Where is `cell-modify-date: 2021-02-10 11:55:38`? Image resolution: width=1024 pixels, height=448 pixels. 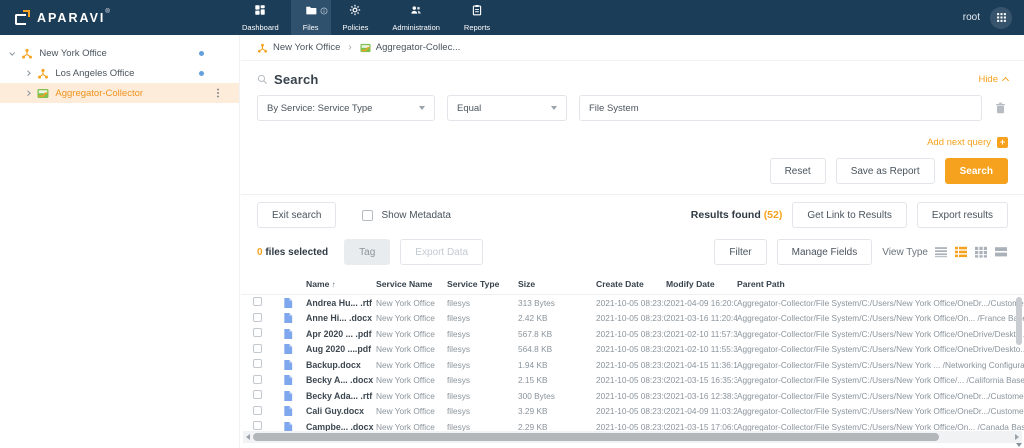
cell-modify-date: 2021-02-10 11:55:38 is located at coordinates (701, 349).